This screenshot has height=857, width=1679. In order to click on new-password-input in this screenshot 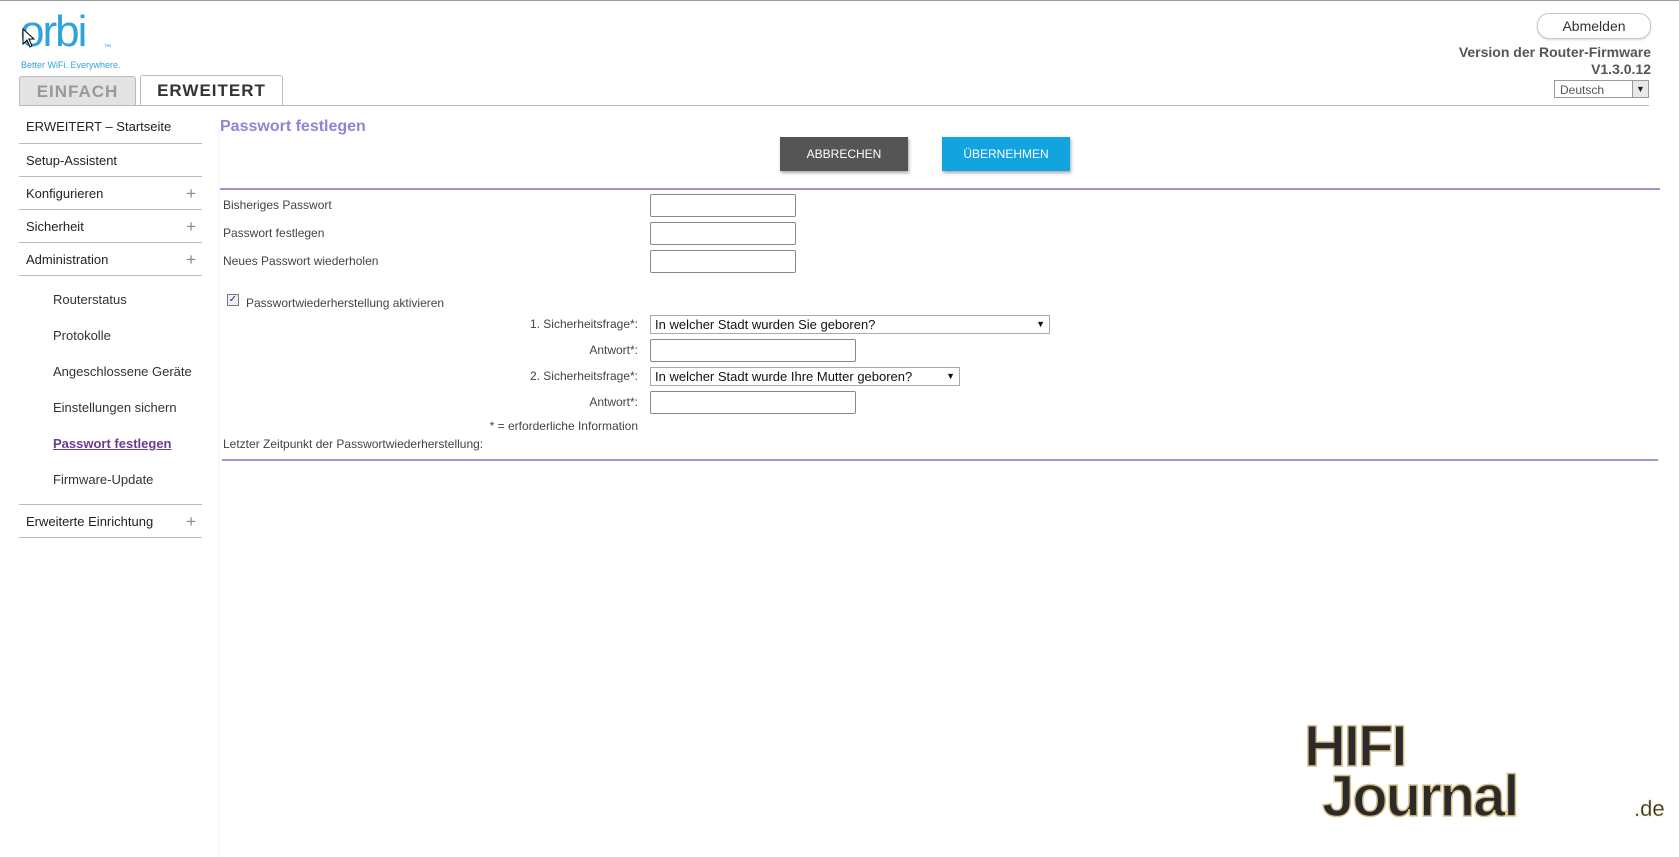, I will do `click(723, 233)`.